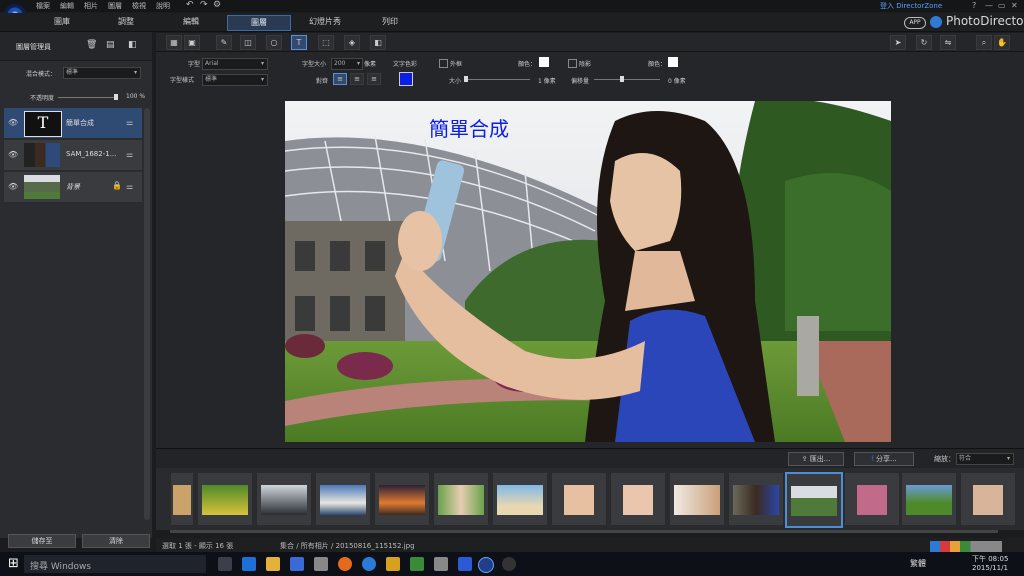 This screenshot has width=1024, height=576. What do you see at coordinates (102, 73) in the screenshot?
I see `blend-mode-select: 標準 ▾` at bounding box center [102, 73].